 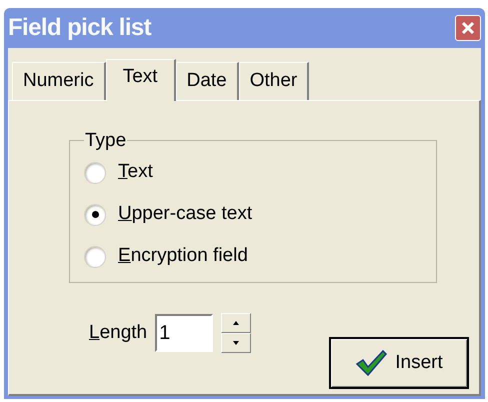 What do you see at coordinates (371, 363) in the screenshot?
I see `checkmark-icon` at bounding box center [371, 363].